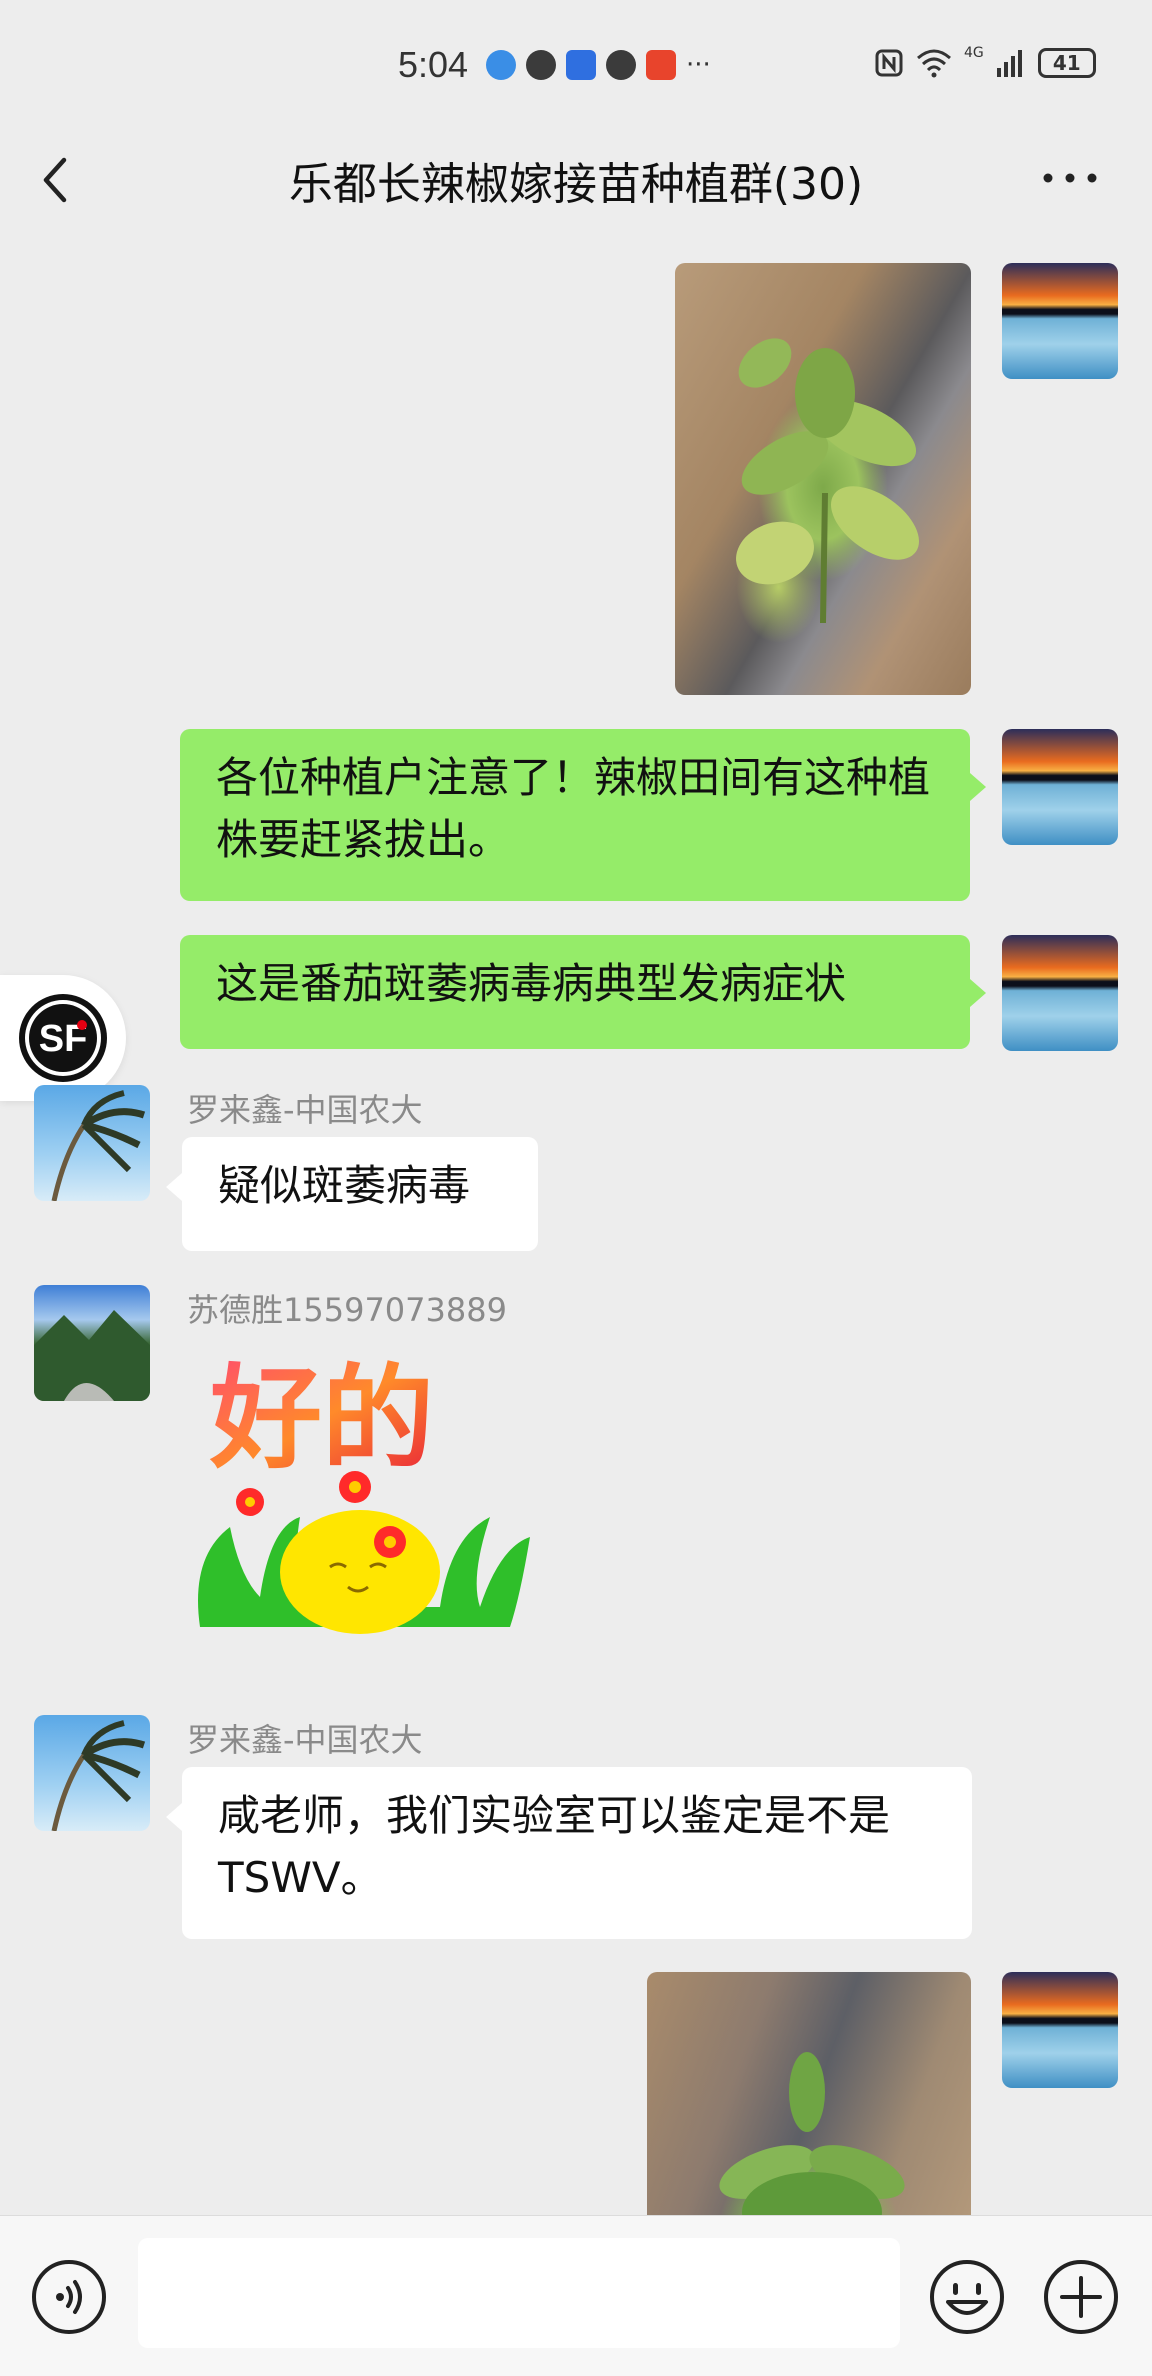 The height and width of the screenshot is (2376, 1152). What do you see at coordinates (581, 65) in the screenshot?
I see `app-icon` at bounding box center [581, 65].